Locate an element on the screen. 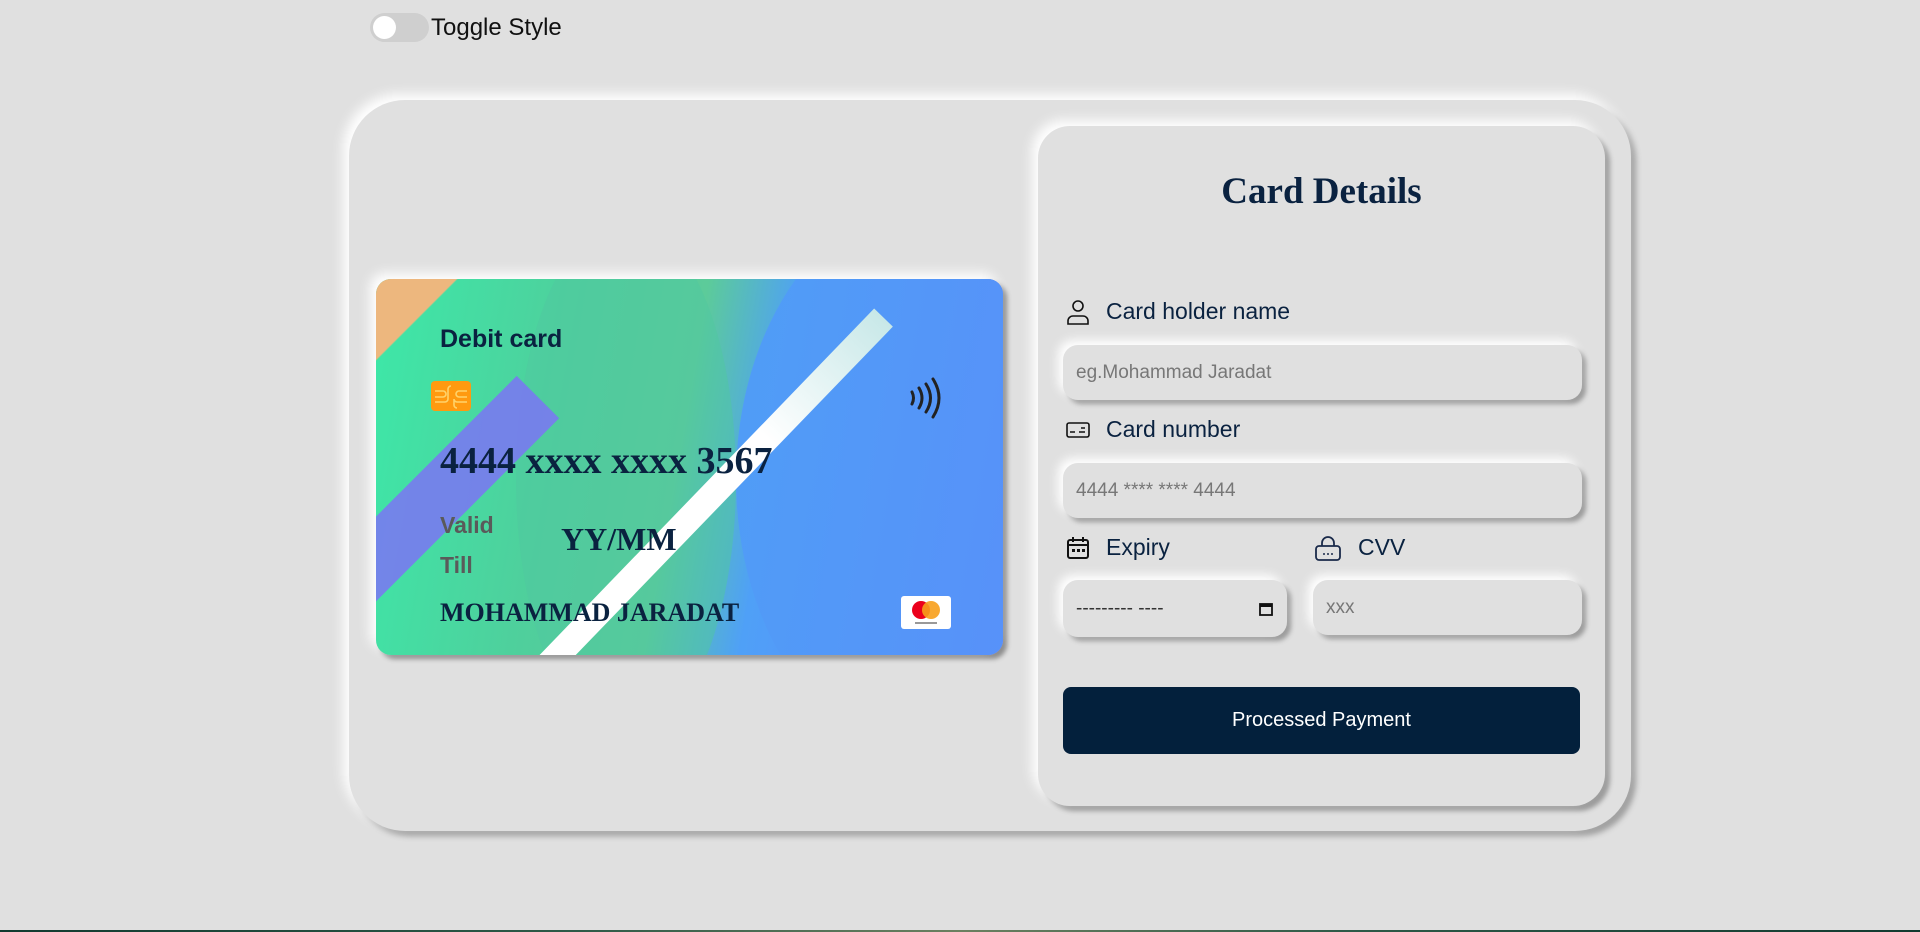  credit-card-icon is located at coordinates (1078, 429).